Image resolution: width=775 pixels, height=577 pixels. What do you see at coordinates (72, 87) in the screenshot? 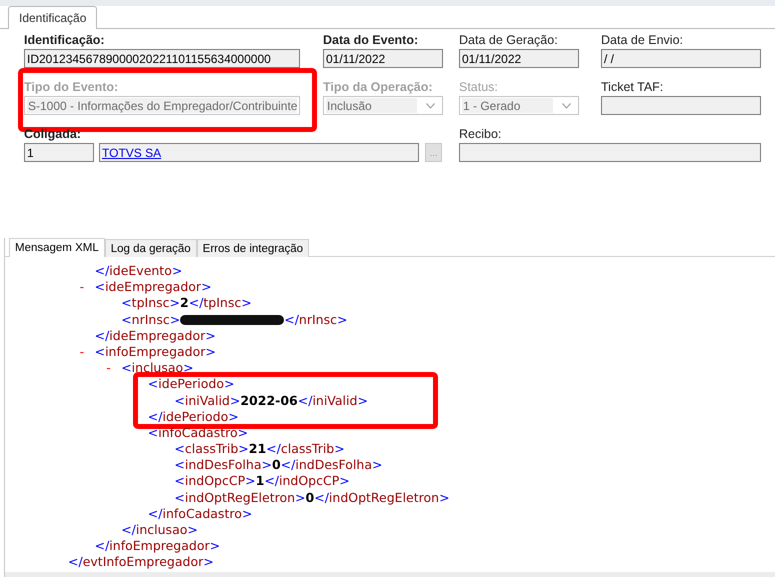
I see `field-label: Tipo do Evento:` at bounding box center [72, 87].